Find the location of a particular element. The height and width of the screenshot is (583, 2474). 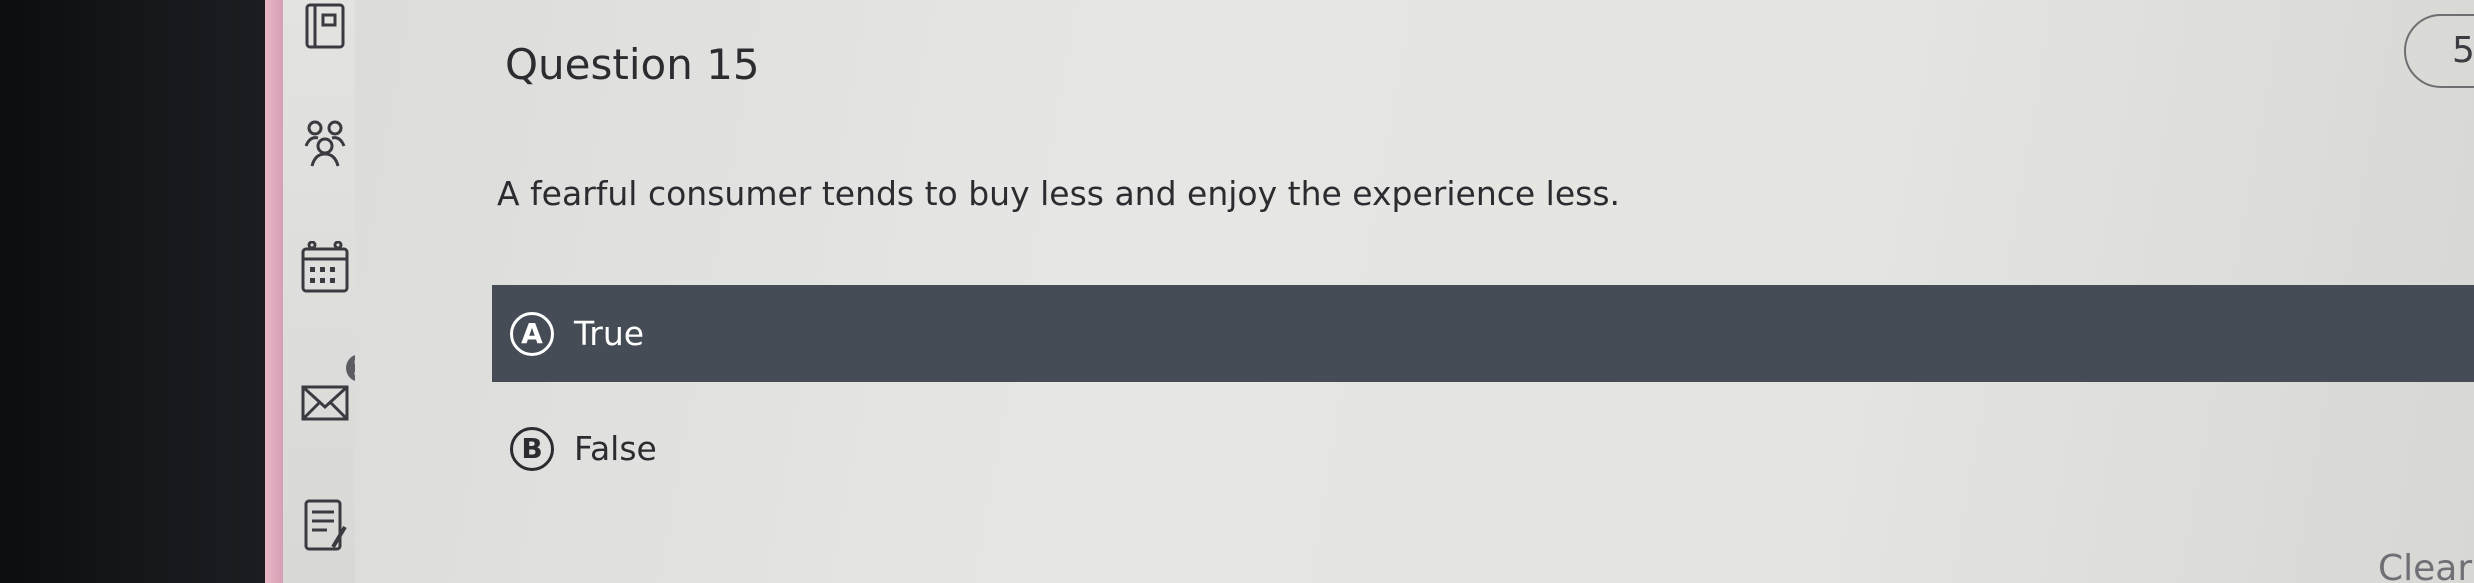

notes-icon is located at coordinates (325, 525).